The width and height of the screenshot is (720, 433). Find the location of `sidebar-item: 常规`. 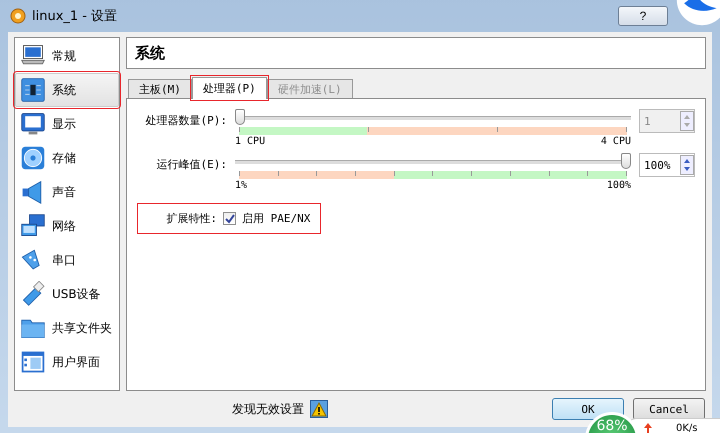

sidebar-item: 常规 is located at coordinates (67, 56).